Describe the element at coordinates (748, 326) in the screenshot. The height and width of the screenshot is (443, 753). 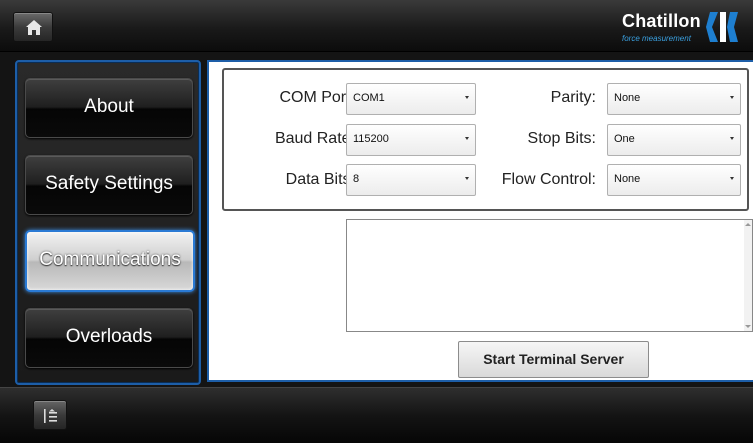
I see `scroll-down-icon` at that location.